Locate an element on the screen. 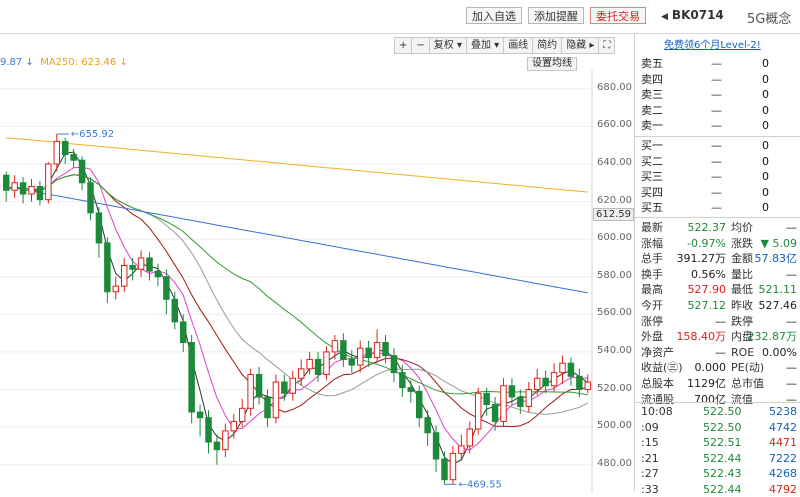 This screenshot has height=497, width=800. low-annotation-label: ←469.55 is located at coordinates (480, 484).